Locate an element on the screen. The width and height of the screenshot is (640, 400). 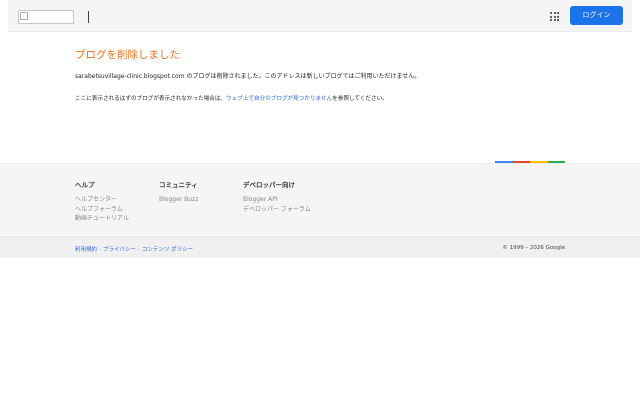
blogger-logo-image is located at coordinates (46, 17).